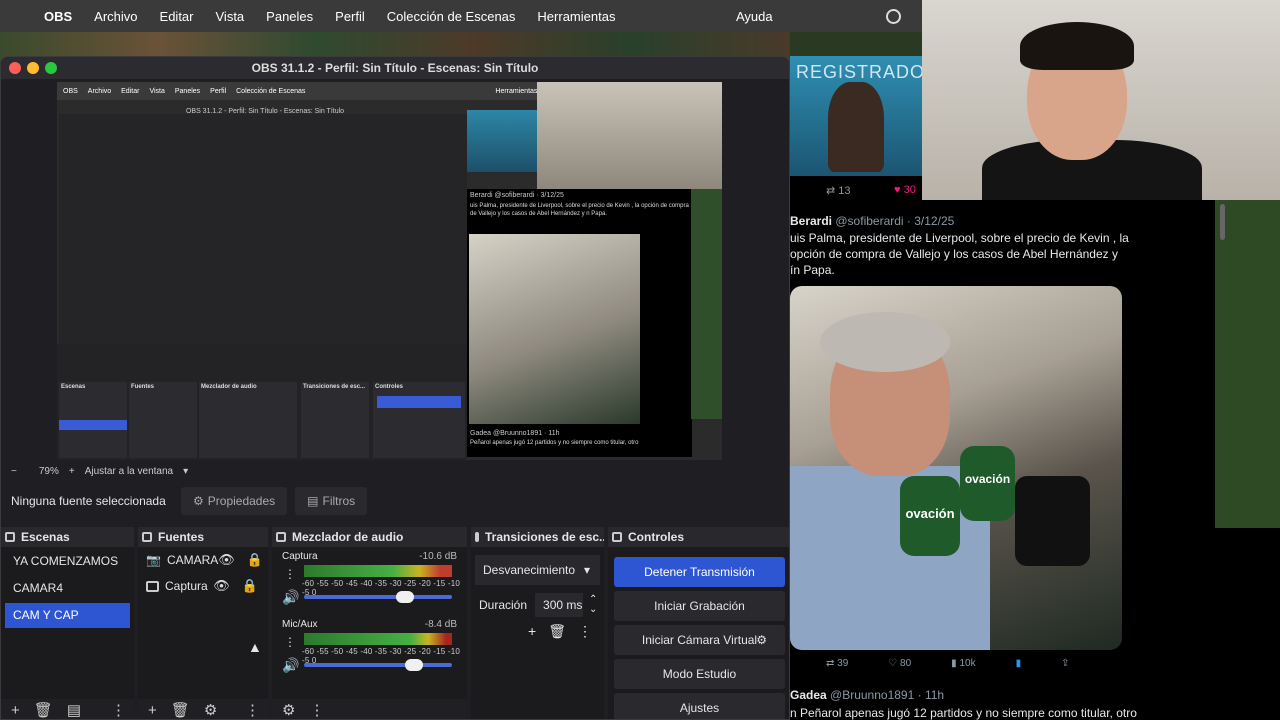 The width and height of the screenshot is (1280, 720). What do you see at coordinates (129, 471) in the screenshot?
I see `fit-window-label: Ajustar a la ventana` at bounding box center [129, 471].